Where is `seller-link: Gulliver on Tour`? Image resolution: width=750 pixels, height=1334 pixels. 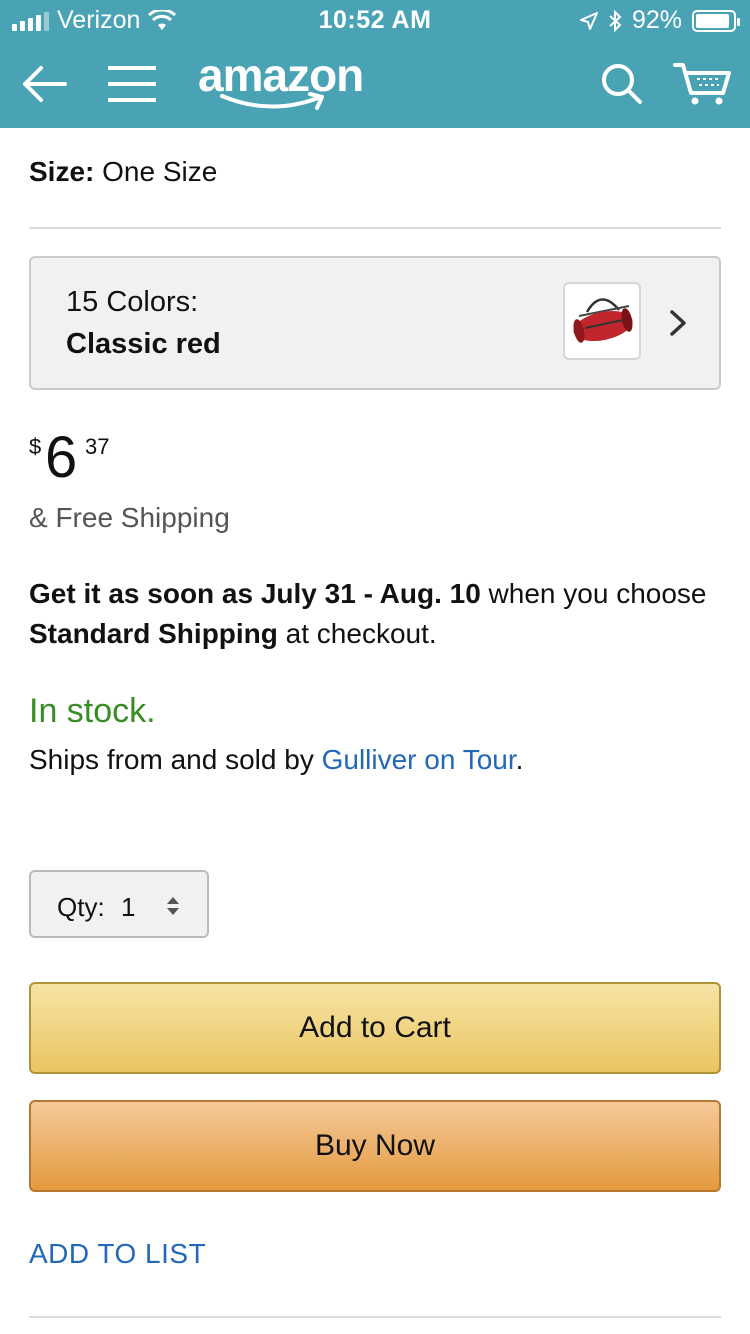 seller-link: Gulliver on Tour is located at coordinates (419, 759).